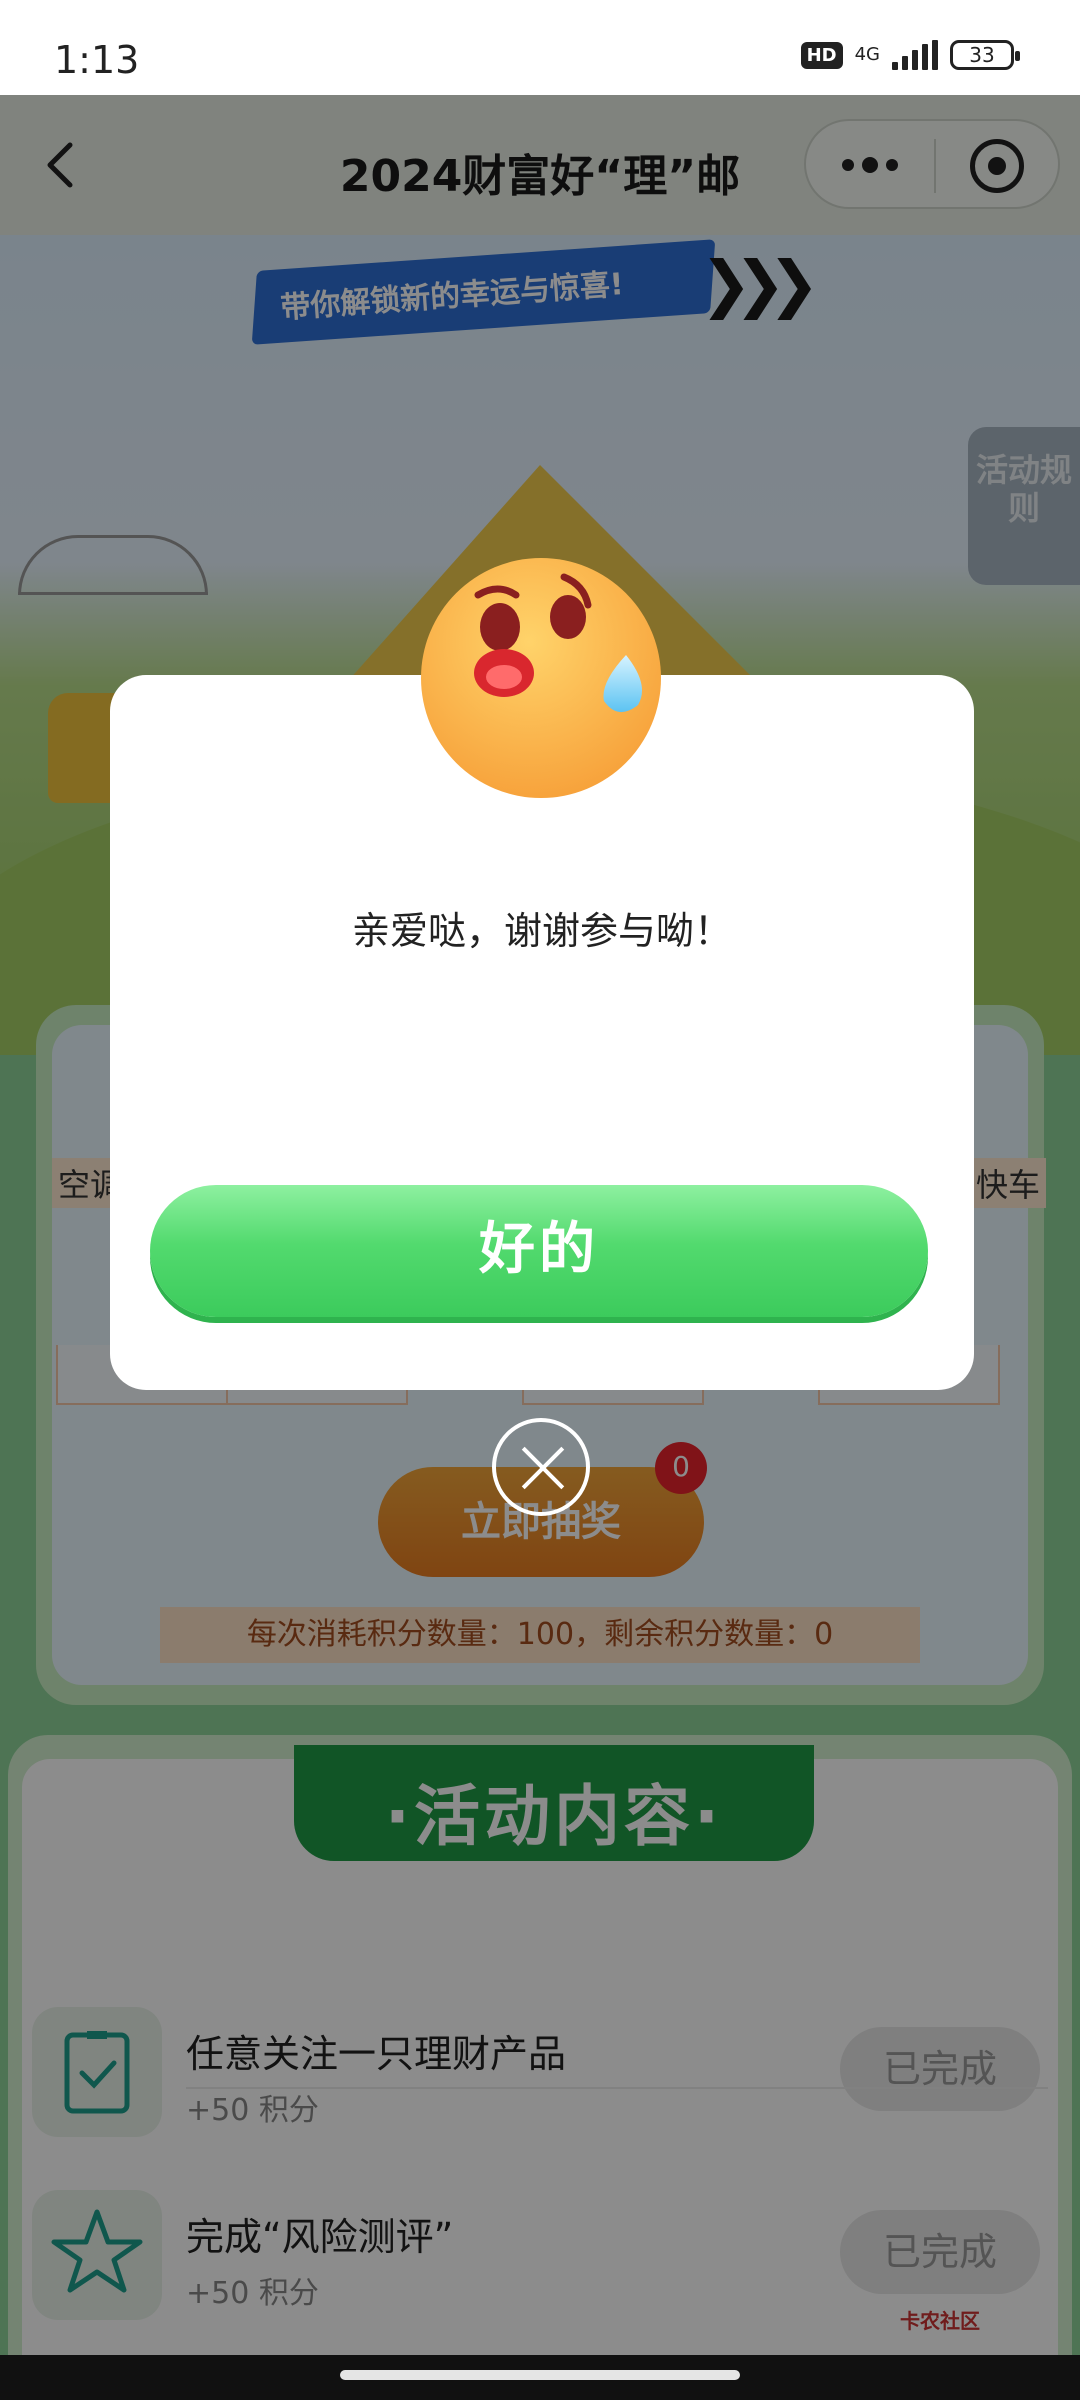  I want to click on sweat-face-emoji-icon, so click(541, 678).